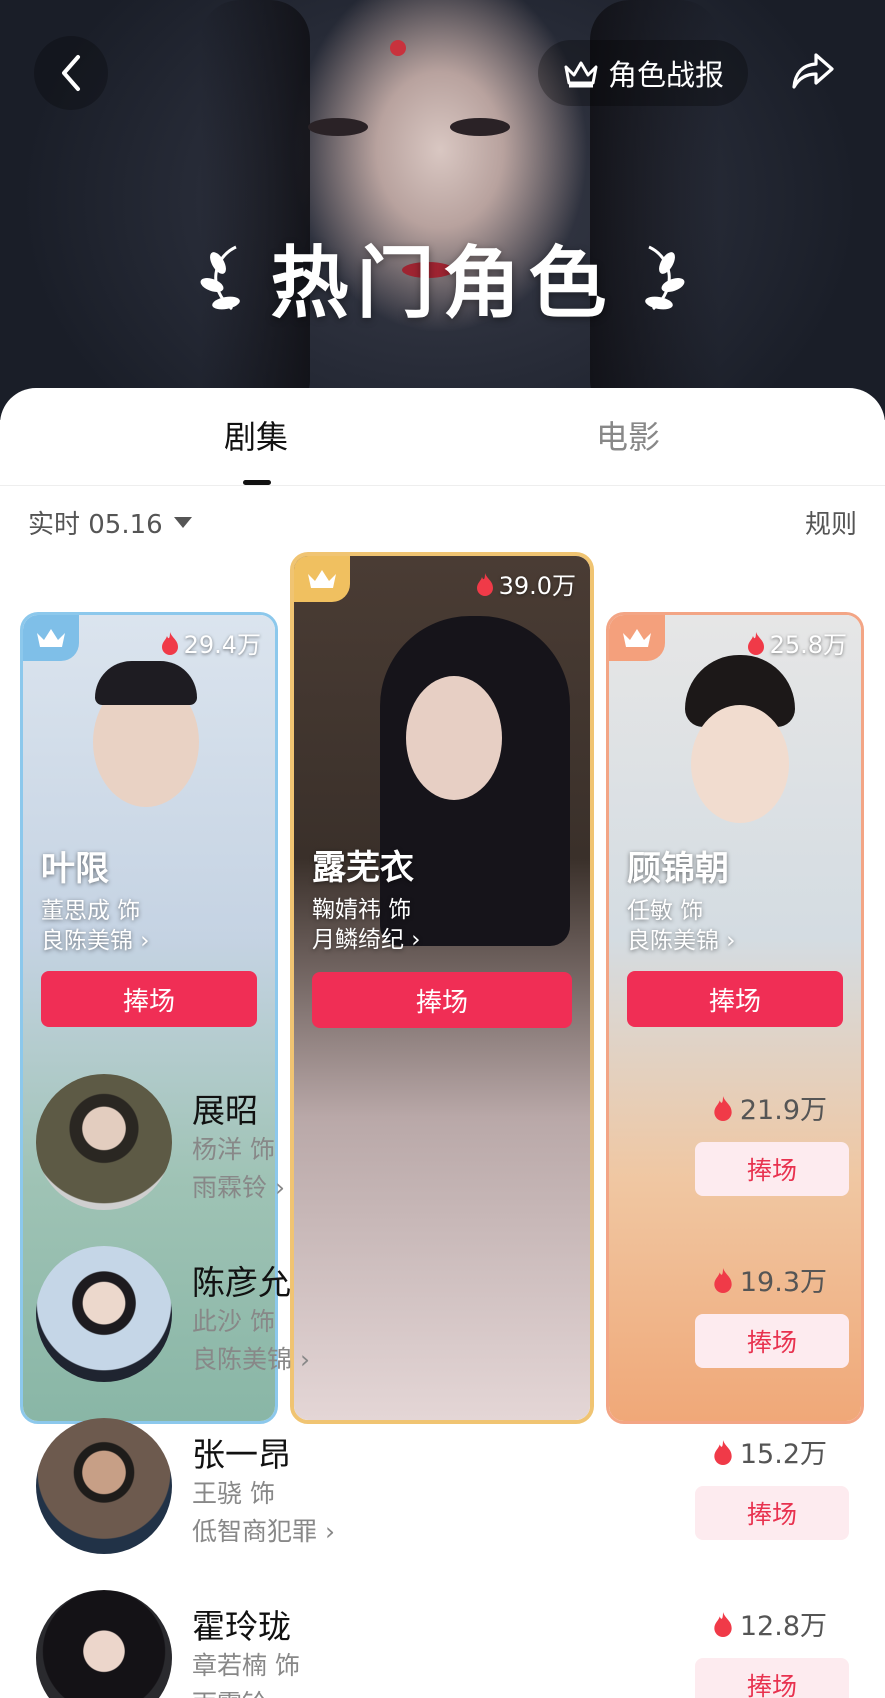 This screenshot has width=885, height=1698. What do you see at coordinates (221, 278) in the screenshot?
I see `laurel-left-icon` at bounding box center [221, 278].